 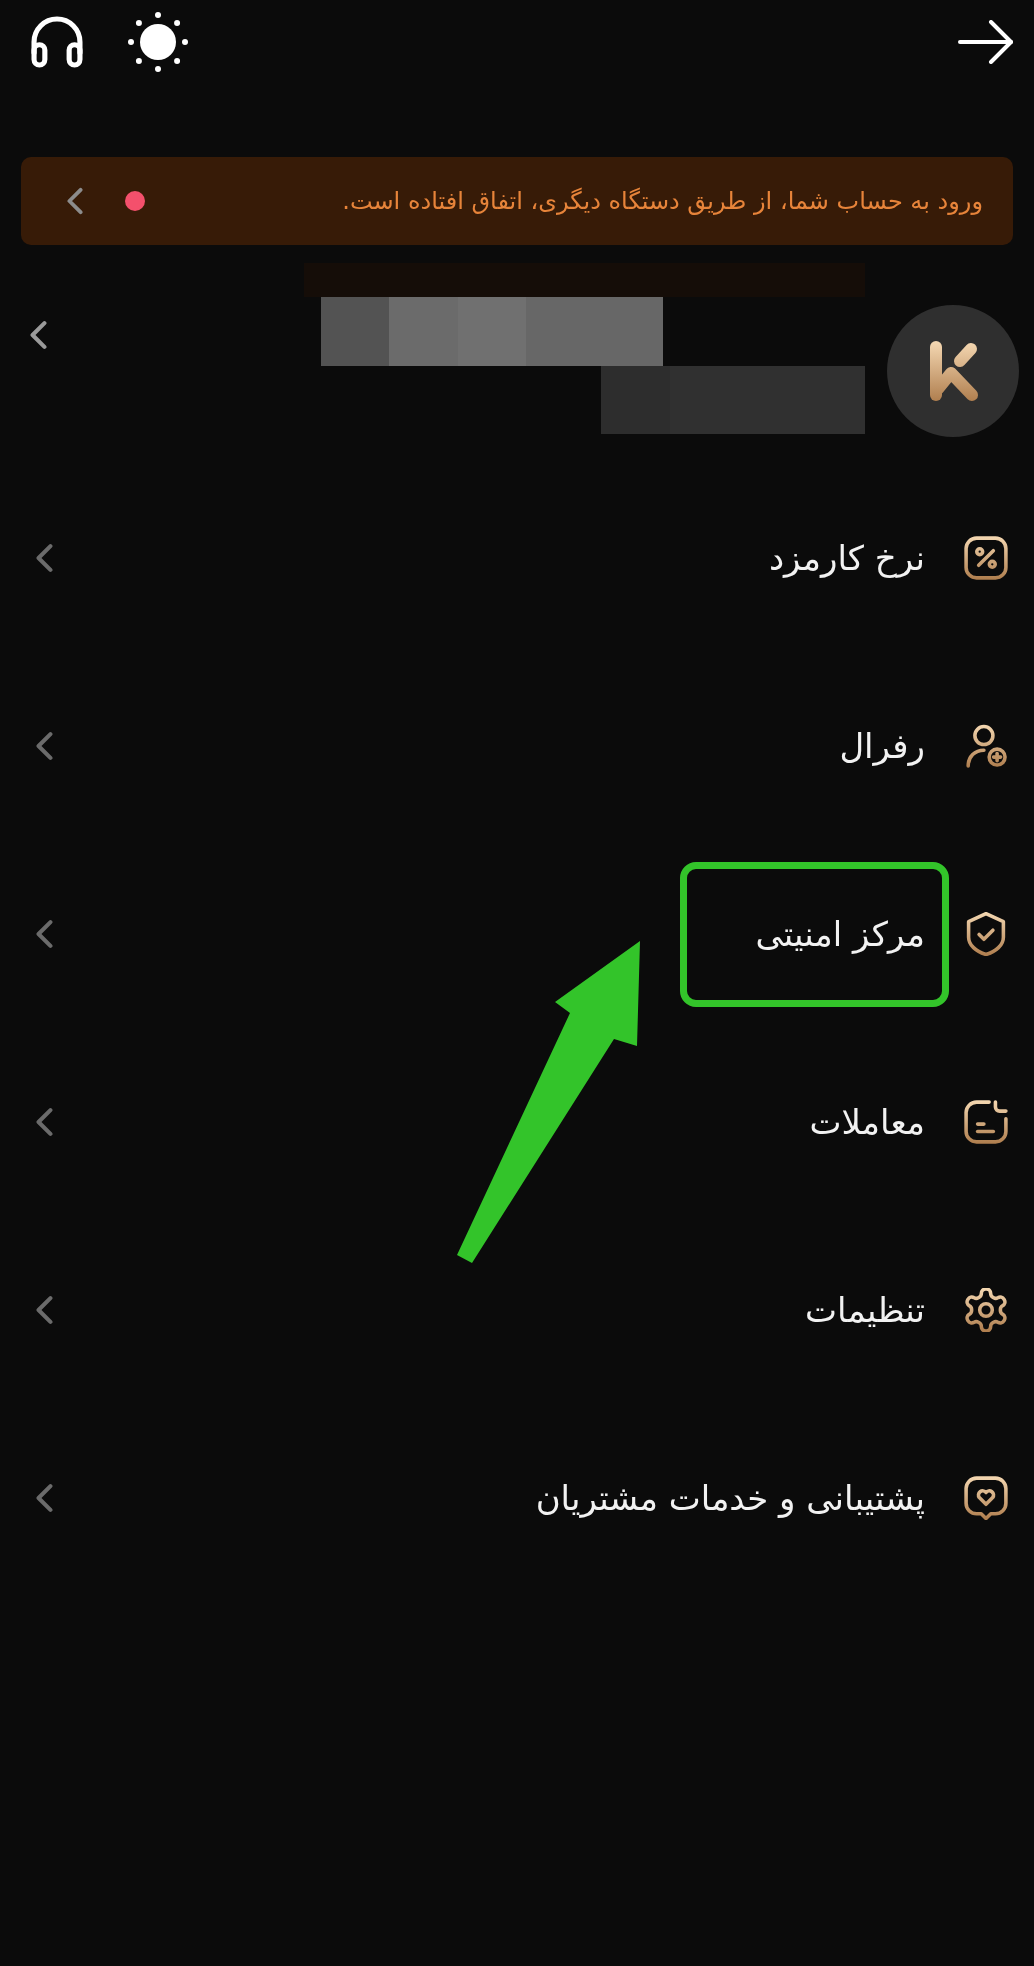 I want to click on user-plus-icon, so click(x=986, y=746).